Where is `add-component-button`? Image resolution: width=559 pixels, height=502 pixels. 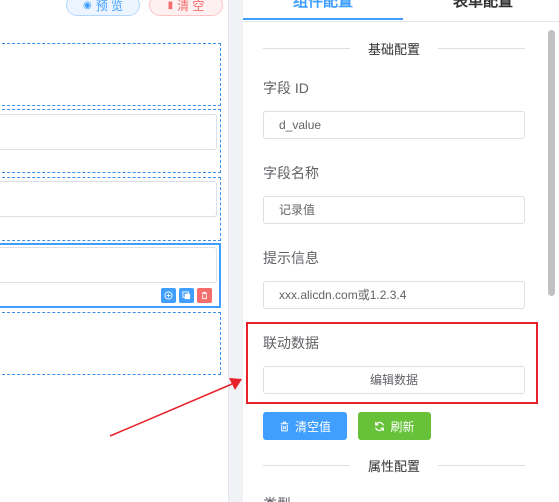 add-component-button is located at coordinates (168, 295).